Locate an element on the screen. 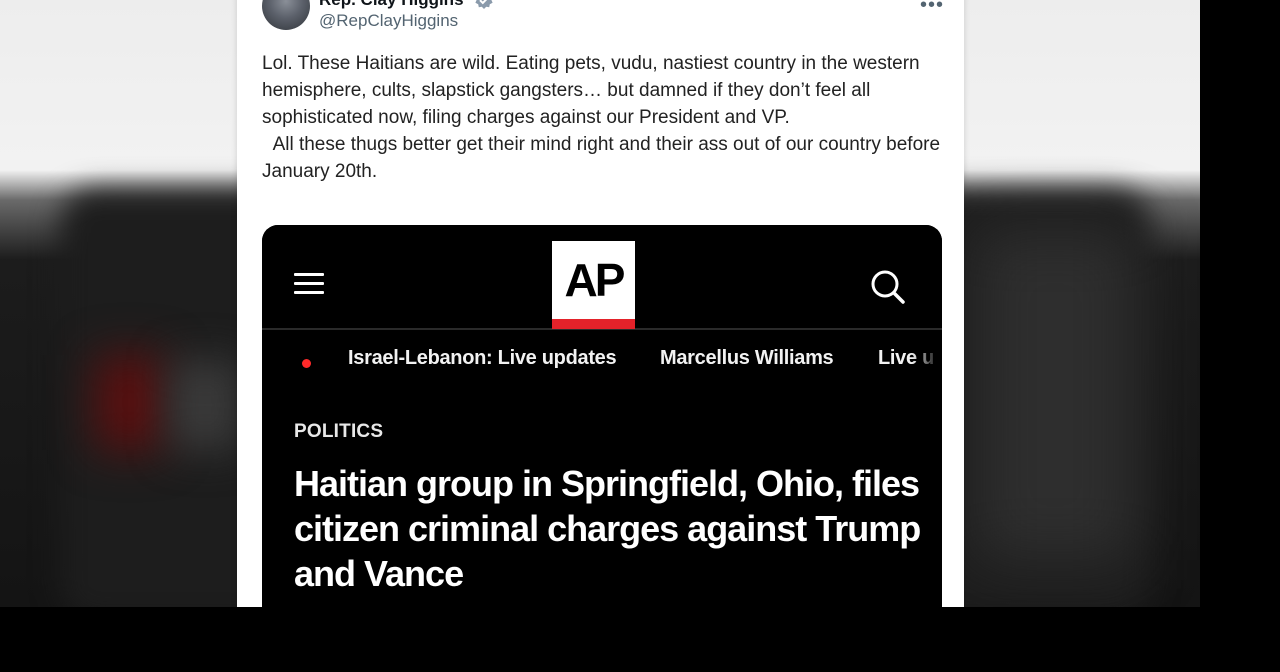 Image resolution: width=1280 pixels, height=672 pixels. more-icon: ••• is located at coordinates (932, 8).